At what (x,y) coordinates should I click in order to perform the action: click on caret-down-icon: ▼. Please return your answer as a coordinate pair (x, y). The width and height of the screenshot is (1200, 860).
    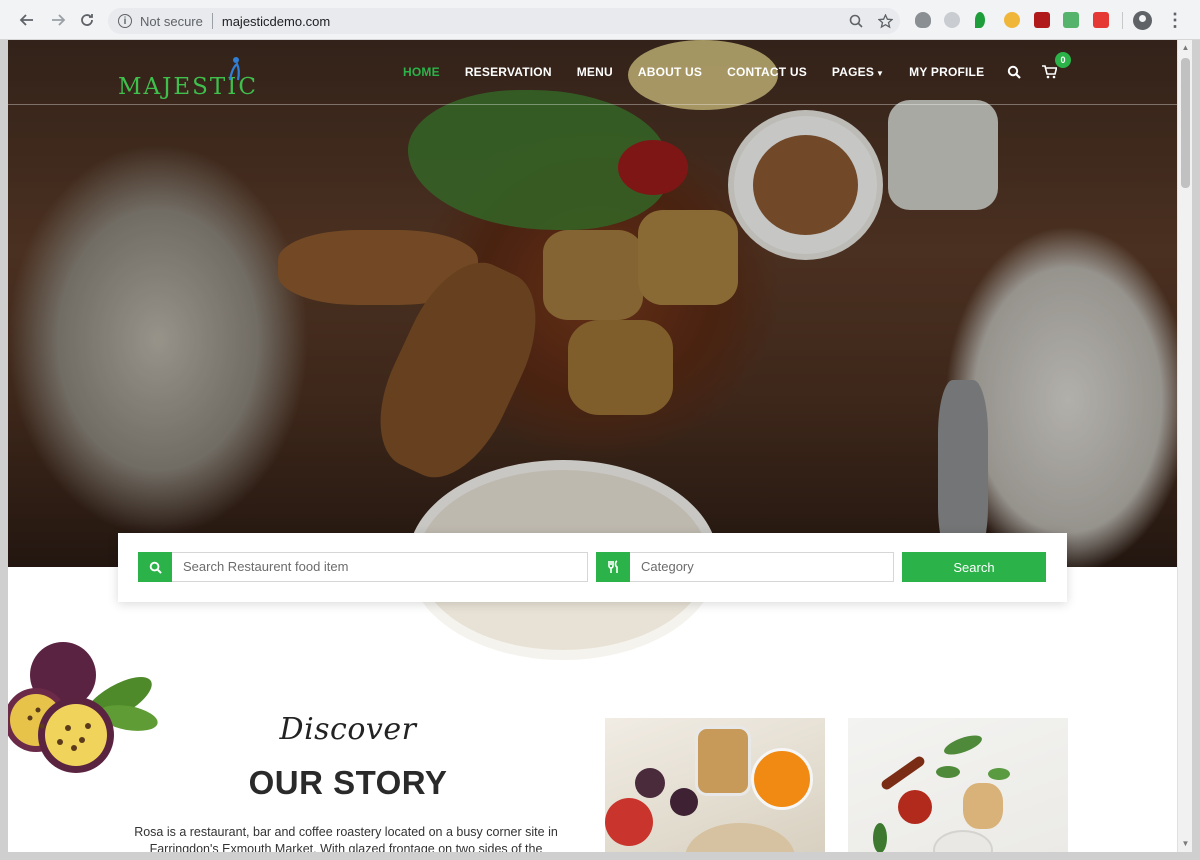
    Looking at the image, I should click on (880, 73).